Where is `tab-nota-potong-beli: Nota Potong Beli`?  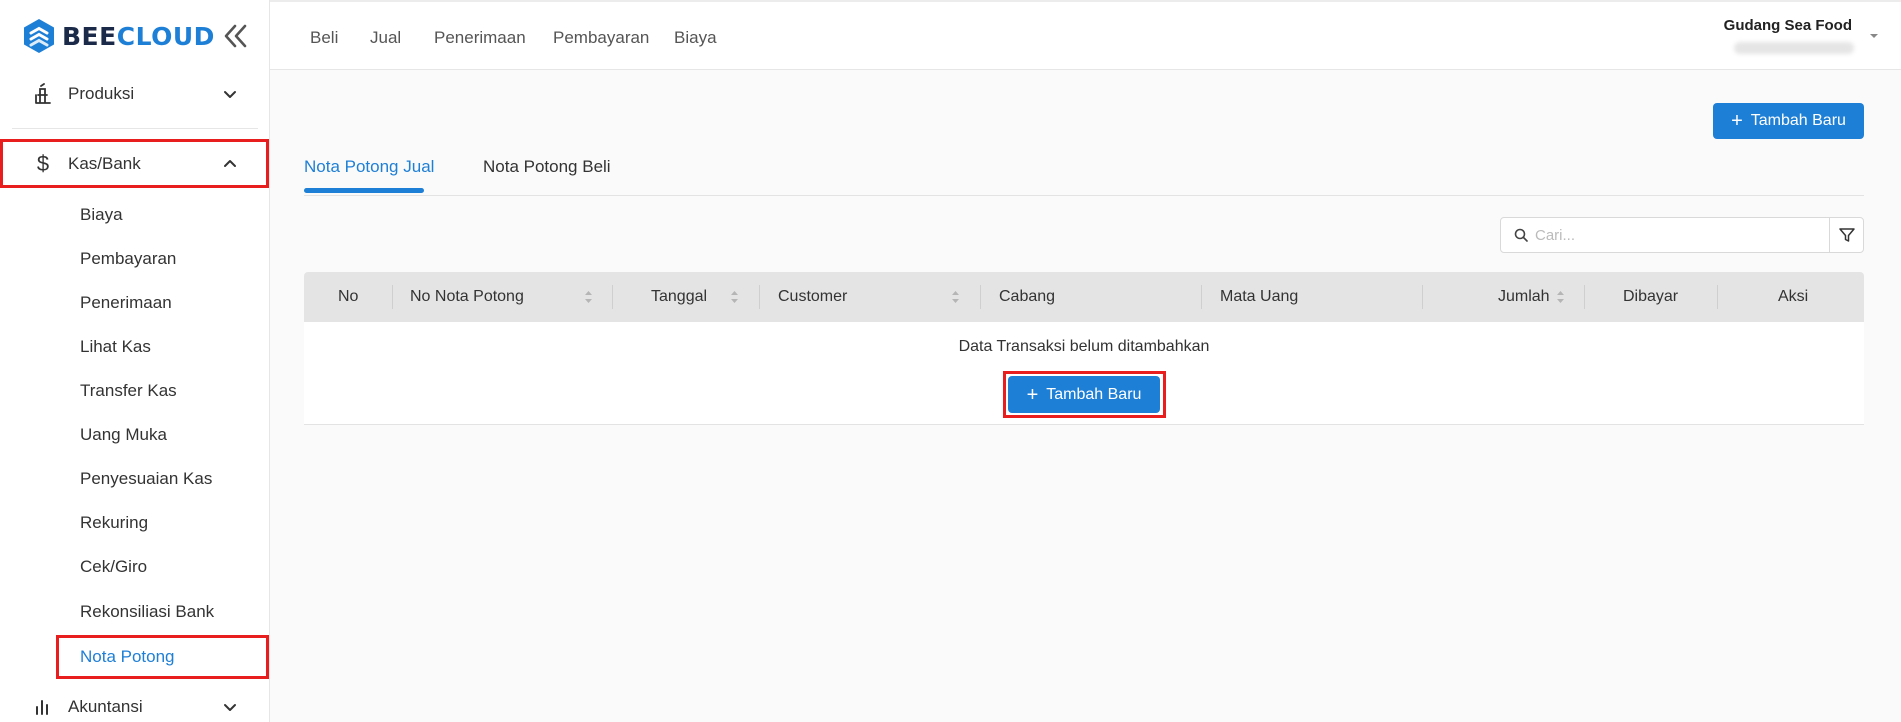 tab-nota-potong-beli: Nota Potong Beli is located at coordinates (547, 167).